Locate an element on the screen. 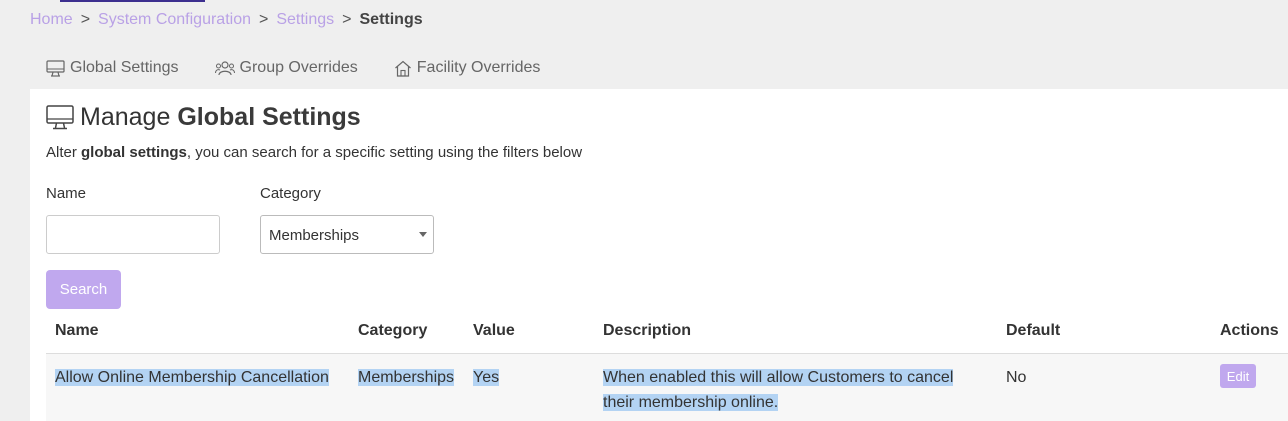  category-filter-select: Memberships is located at coordinates (347, 234).